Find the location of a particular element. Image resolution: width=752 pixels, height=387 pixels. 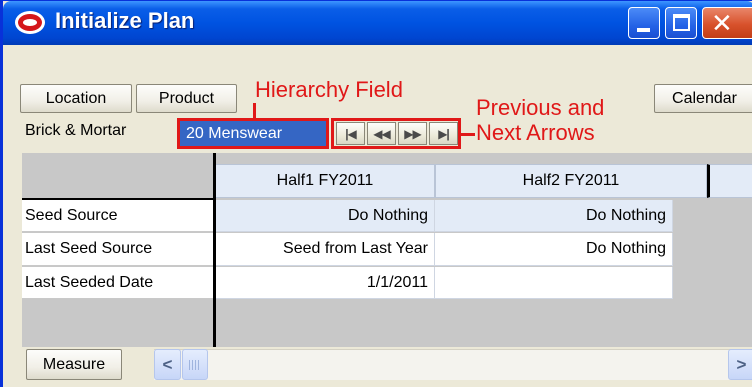

horizontal-scrollbar is located at coordinates (453, 364).